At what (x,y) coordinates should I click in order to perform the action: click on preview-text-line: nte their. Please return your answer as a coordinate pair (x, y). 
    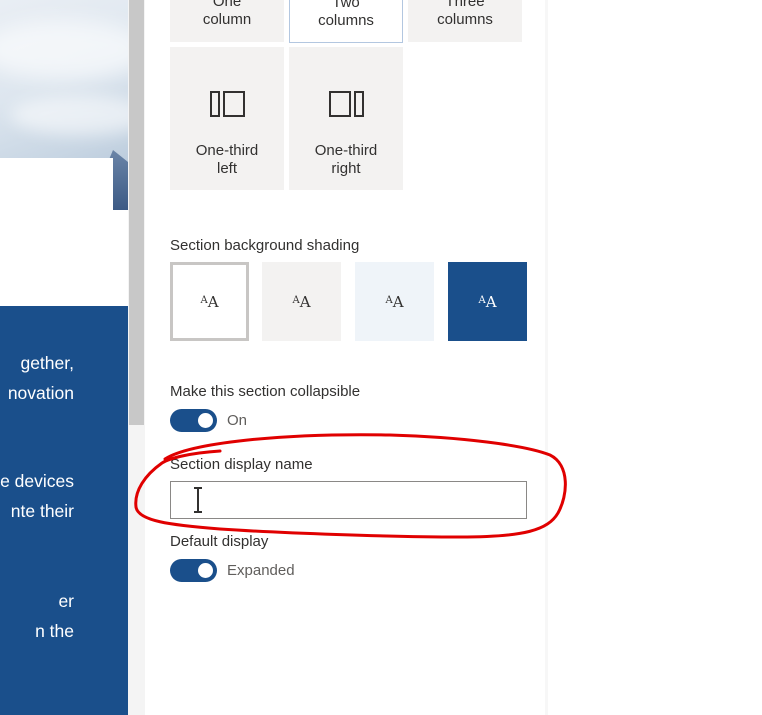
    Looking at the image, I should click on (42, 511).